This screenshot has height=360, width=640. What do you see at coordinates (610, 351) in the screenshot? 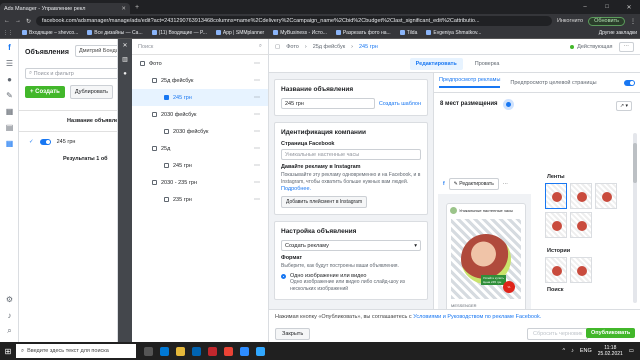
I see `clock: 11:18 25.02.2021` at bounding box center [610, 351].